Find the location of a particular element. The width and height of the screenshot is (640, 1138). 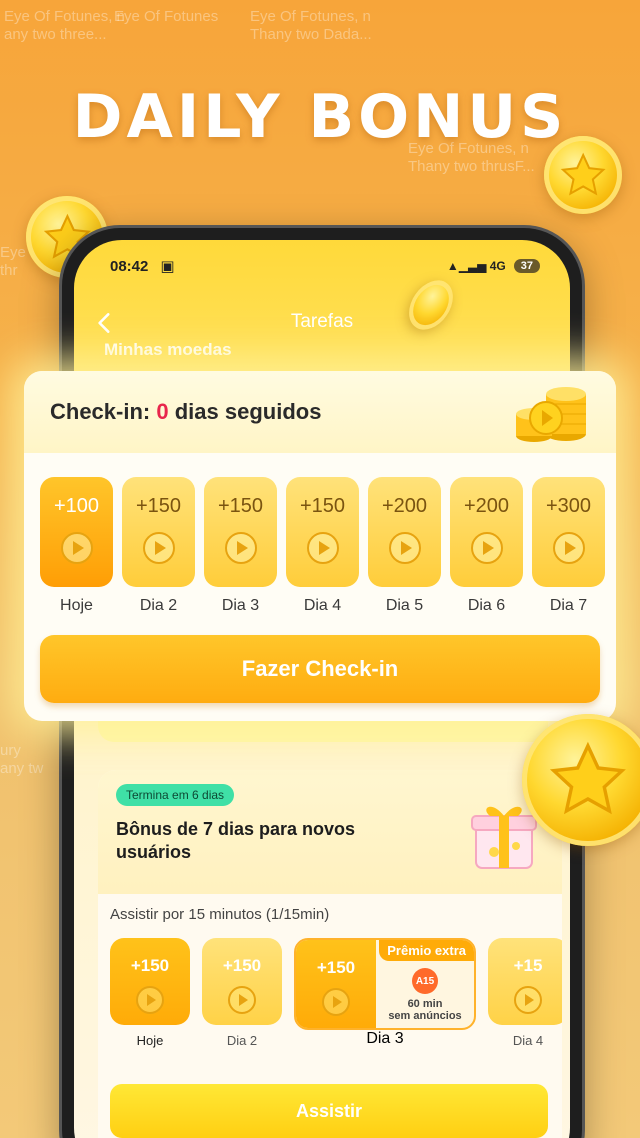

status-bar: 08:42 ▣ ▲▁▃▅ 4G 37 is located at coordinates (325, 266).